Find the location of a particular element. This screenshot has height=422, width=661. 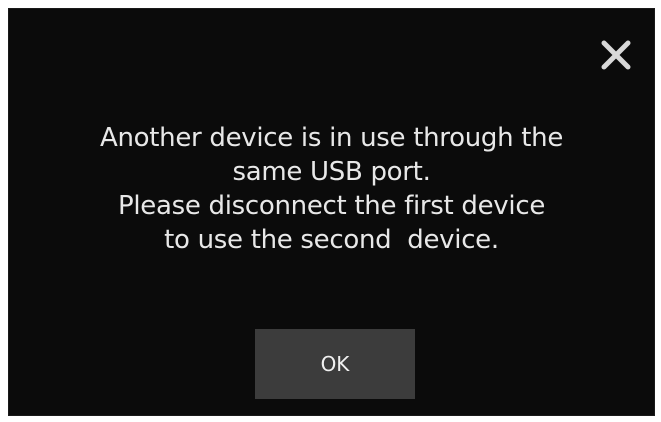

close-icon is located at coordinates (616, 55).